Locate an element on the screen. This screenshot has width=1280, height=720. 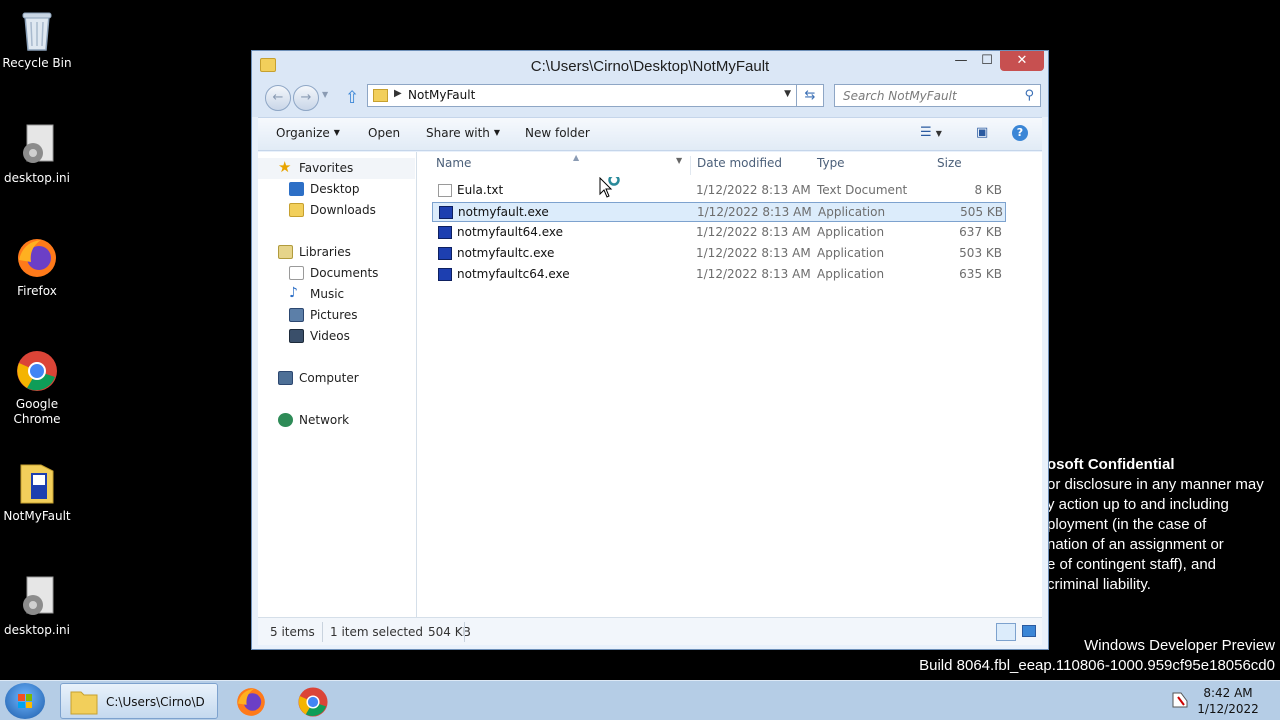
system-clock: 8:42 AM 1/12/2022 is located at coordinates (1228, 701).